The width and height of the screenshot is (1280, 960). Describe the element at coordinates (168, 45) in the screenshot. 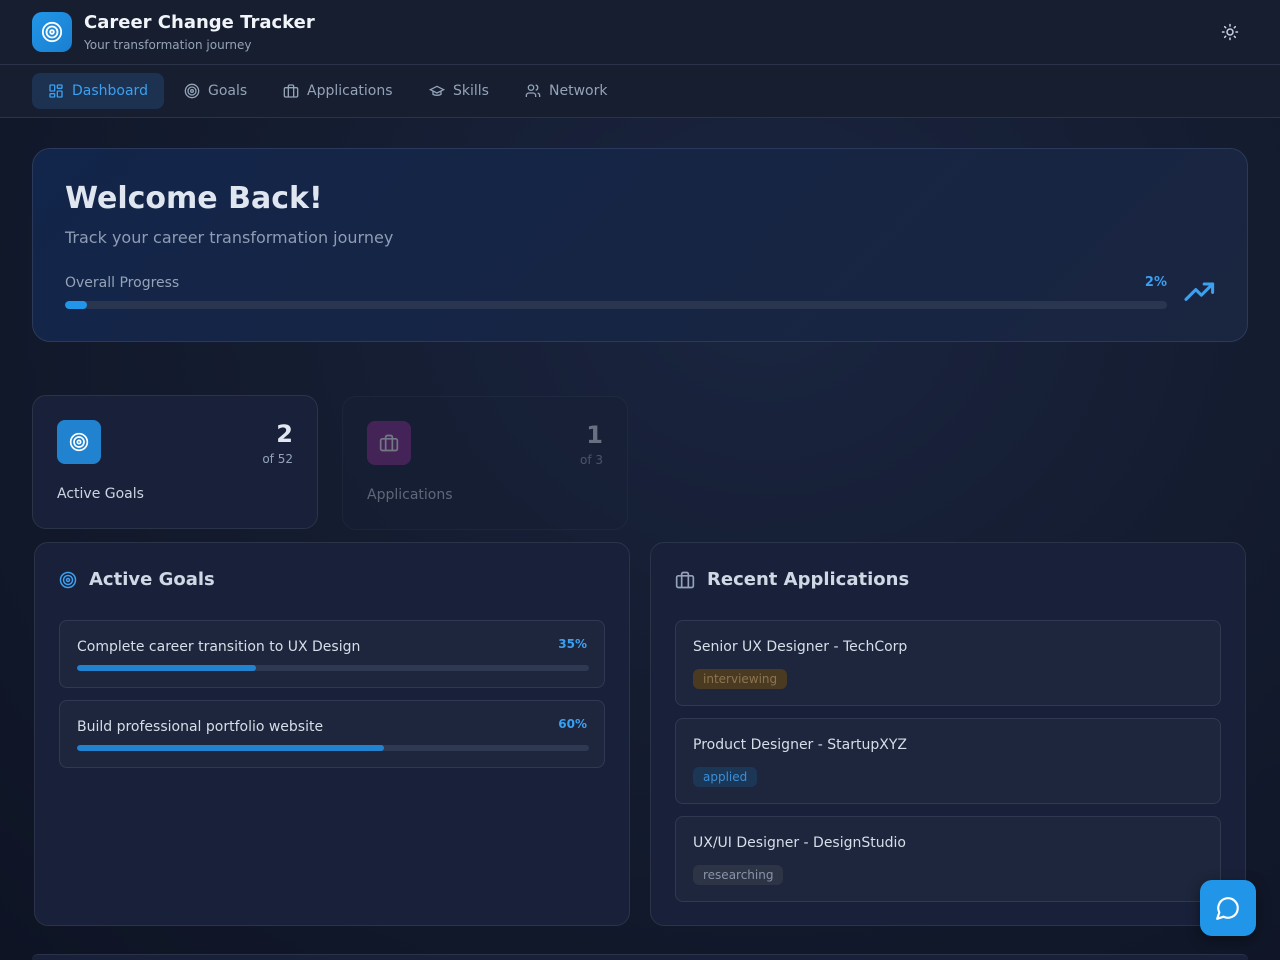

I see `app-subtitle: Your transformation journey` at that location.